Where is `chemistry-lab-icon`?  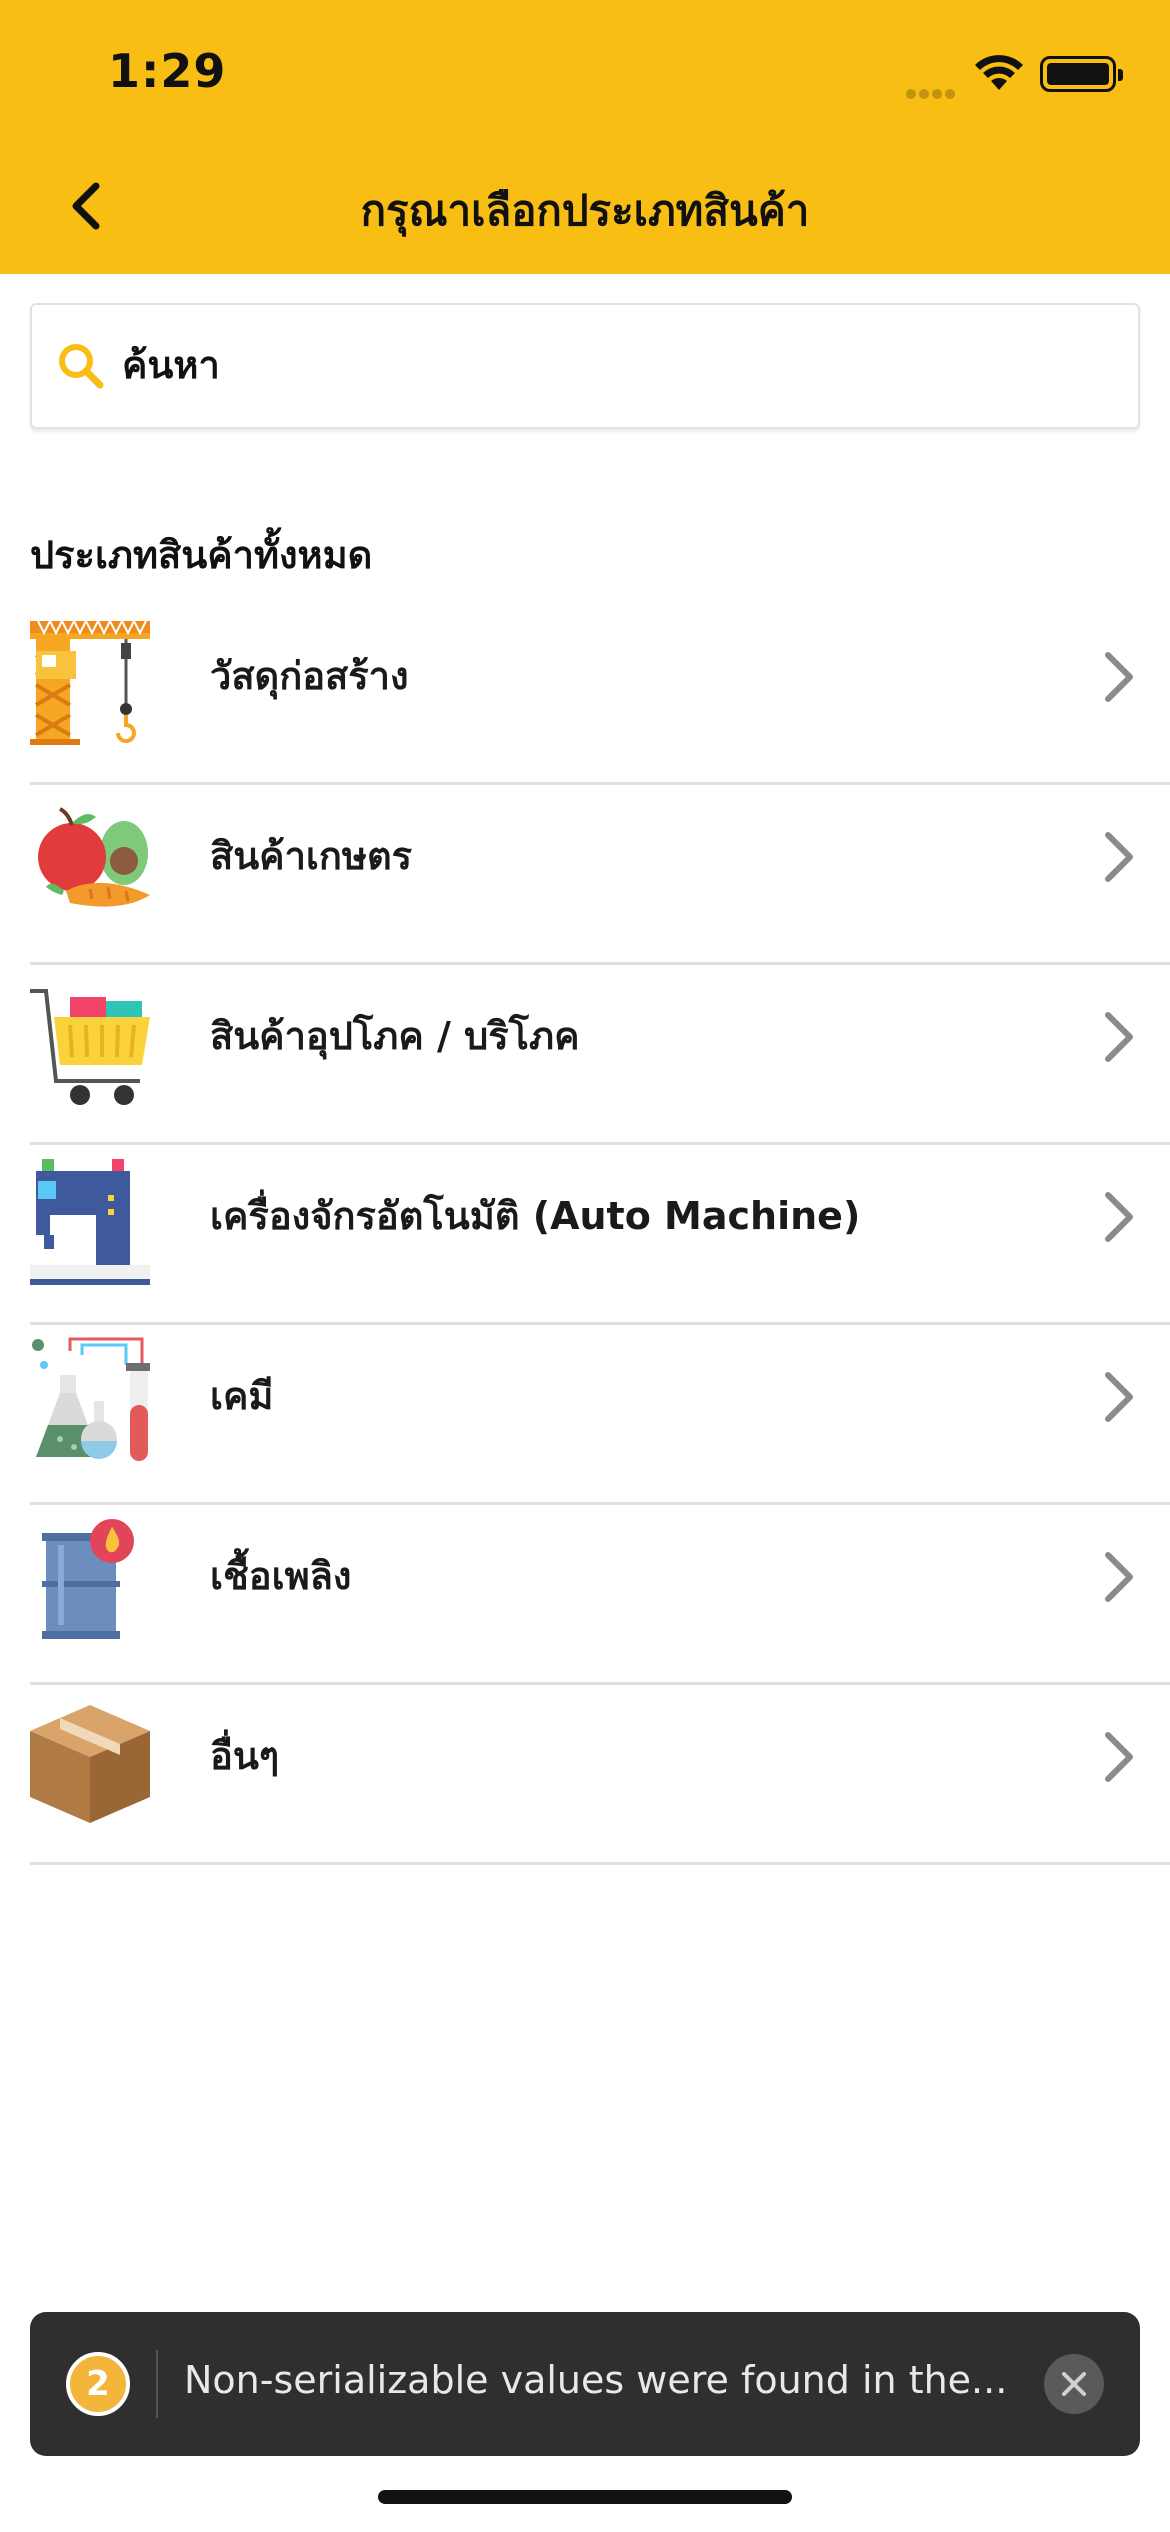
chemistry-lab-icon is located at coordinates (91, 1399).